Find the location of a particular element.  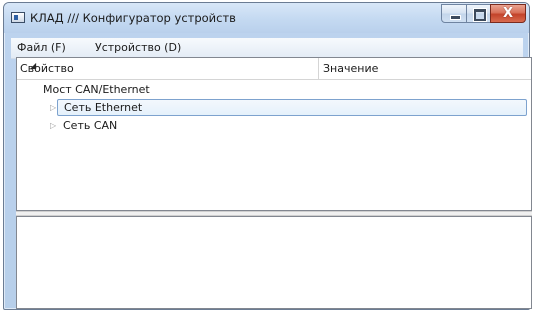

app-window-icon is located at coordinates (18, 17).